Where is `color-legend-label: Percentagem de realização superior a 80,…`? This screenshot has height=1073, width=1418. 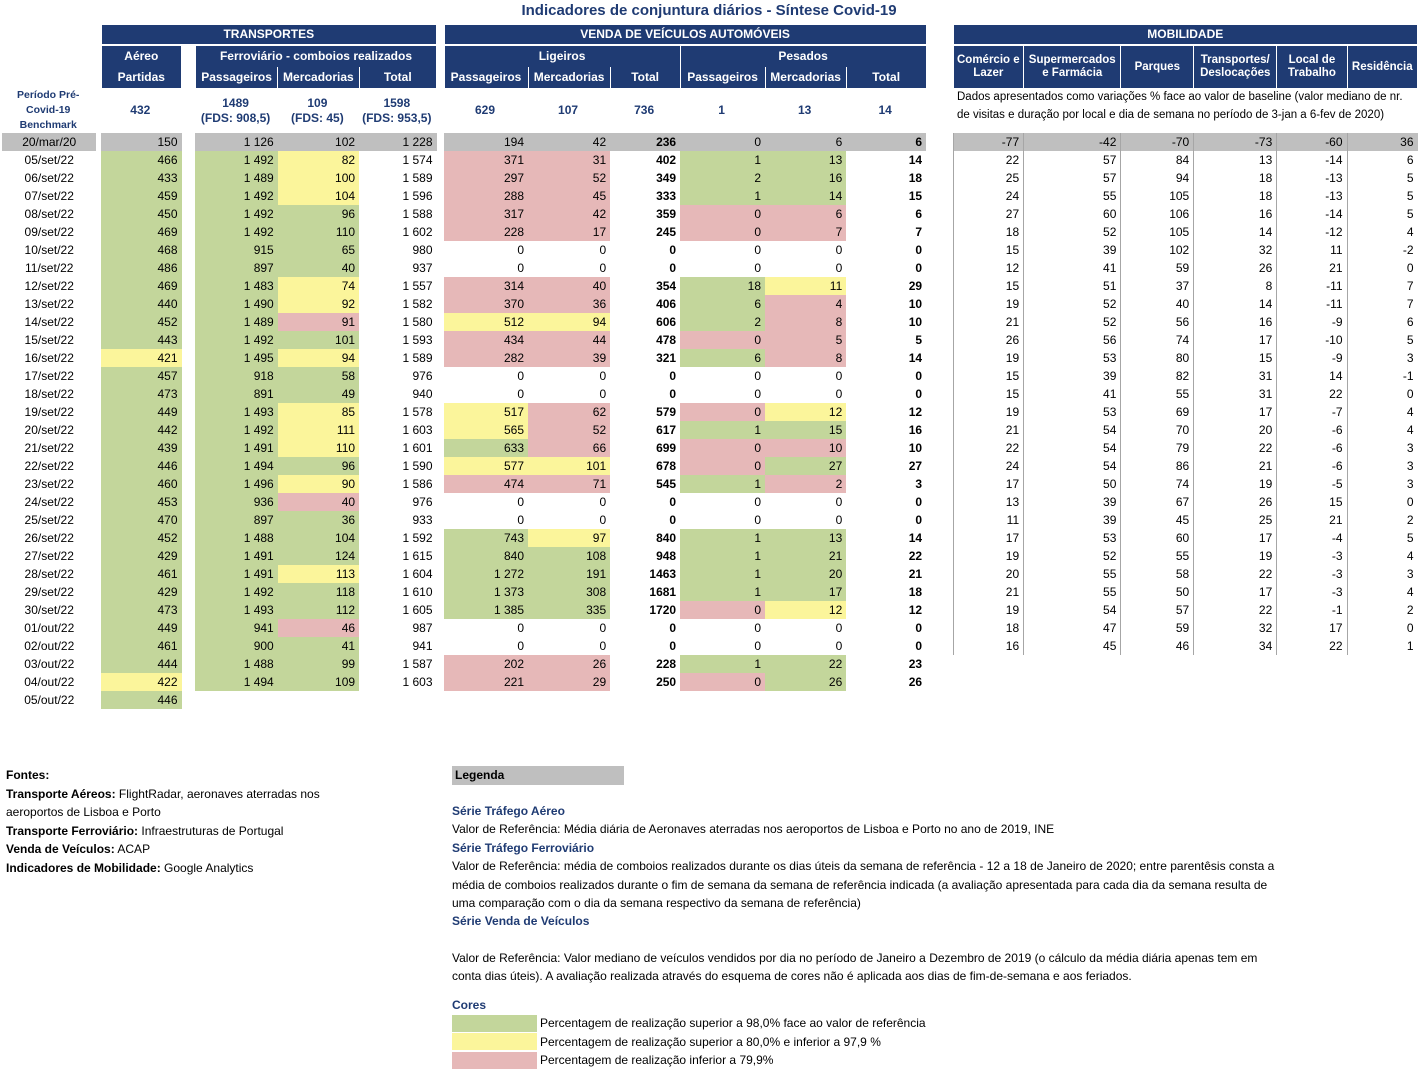 color-legend-label: Percentagem de realização superior a 80,… is located at coordinates (710, 1041).